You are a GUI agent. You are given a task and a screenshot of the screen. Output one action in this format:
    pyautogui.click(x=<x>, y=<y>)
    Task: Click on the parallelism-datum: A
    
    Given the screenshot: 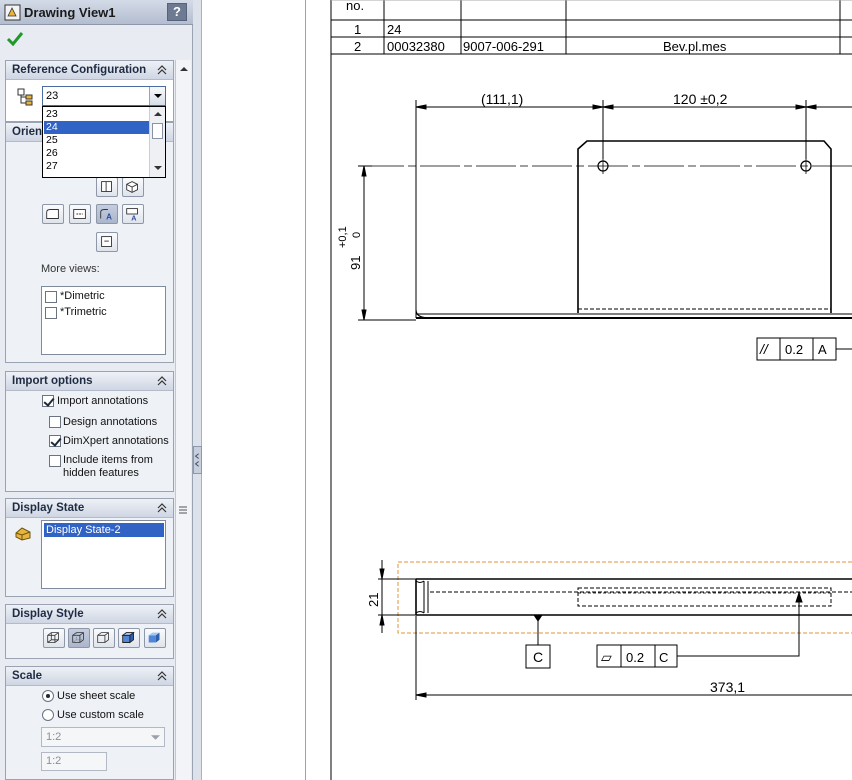 What is the action you would take?
    pyautogui.click(x=822, y=349)
    